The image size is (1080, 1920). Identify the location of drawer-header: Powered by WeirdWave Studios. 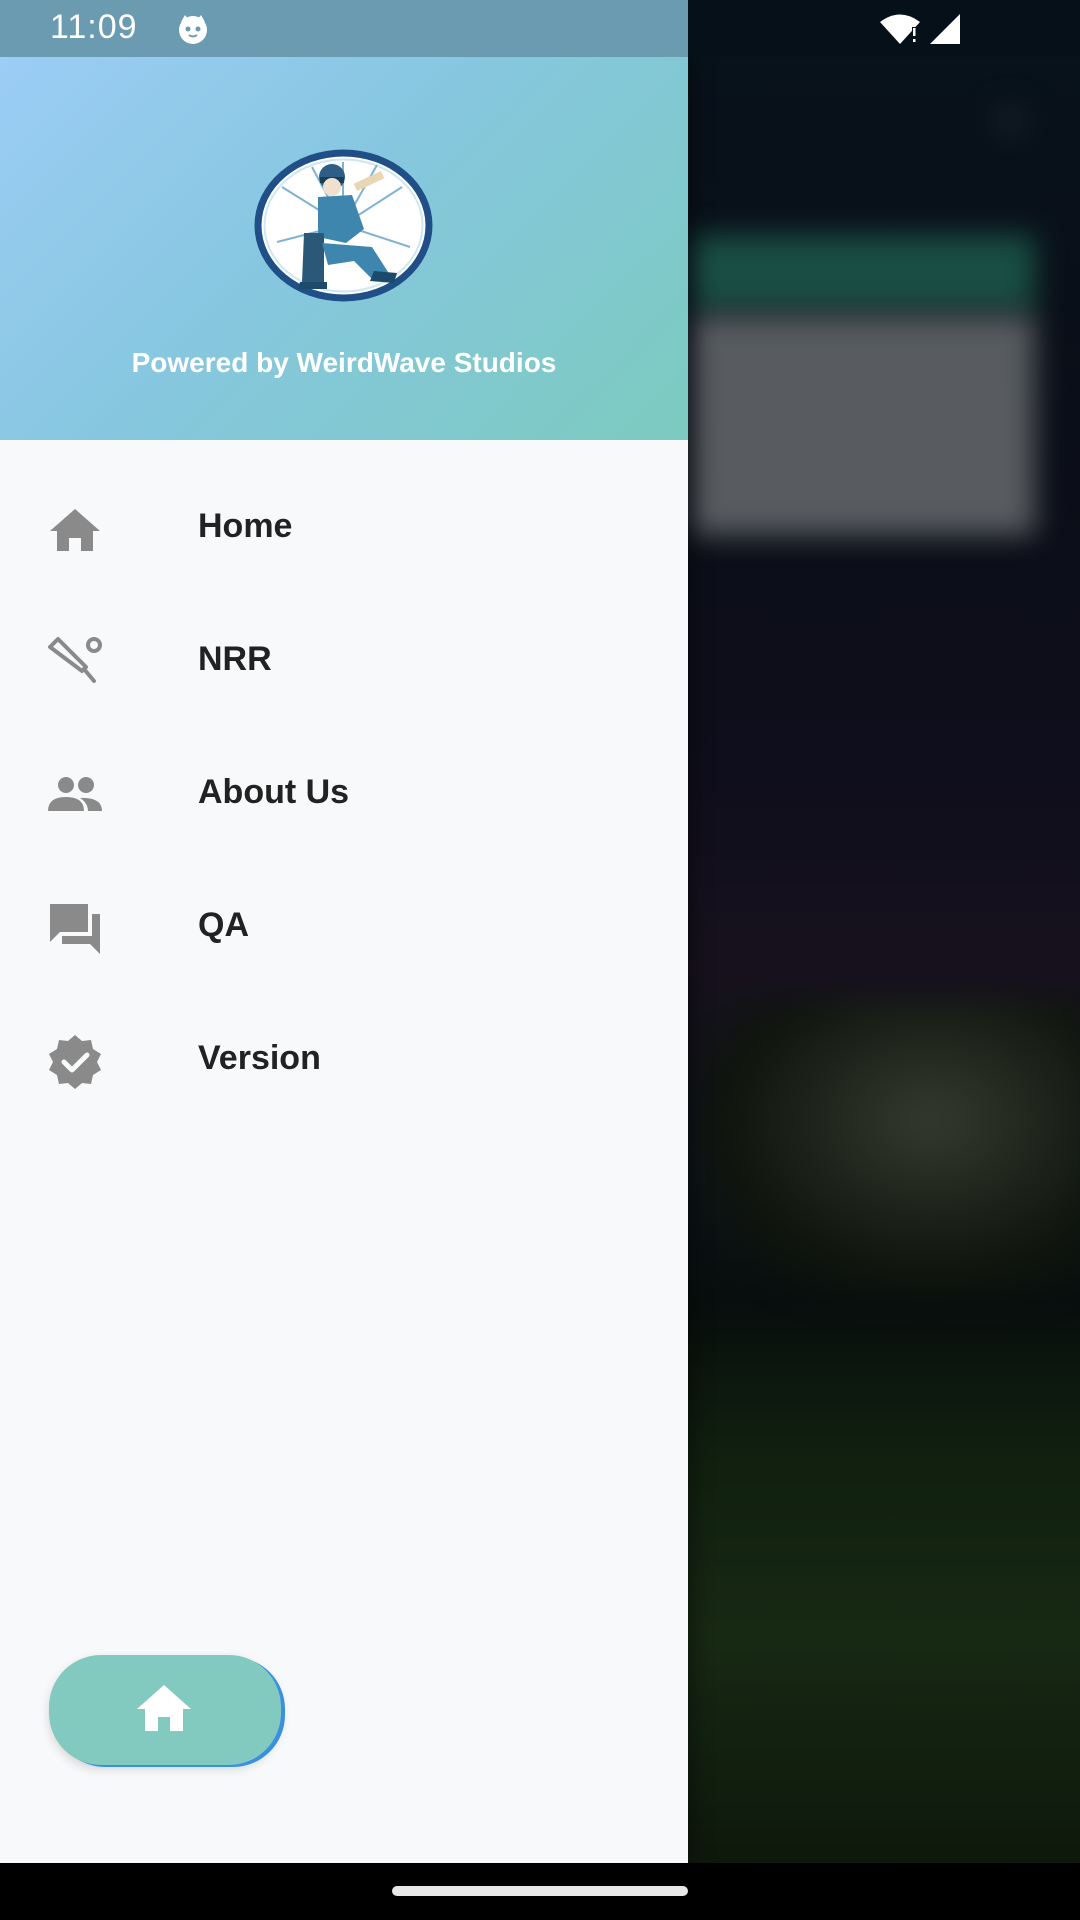
(344, 248).